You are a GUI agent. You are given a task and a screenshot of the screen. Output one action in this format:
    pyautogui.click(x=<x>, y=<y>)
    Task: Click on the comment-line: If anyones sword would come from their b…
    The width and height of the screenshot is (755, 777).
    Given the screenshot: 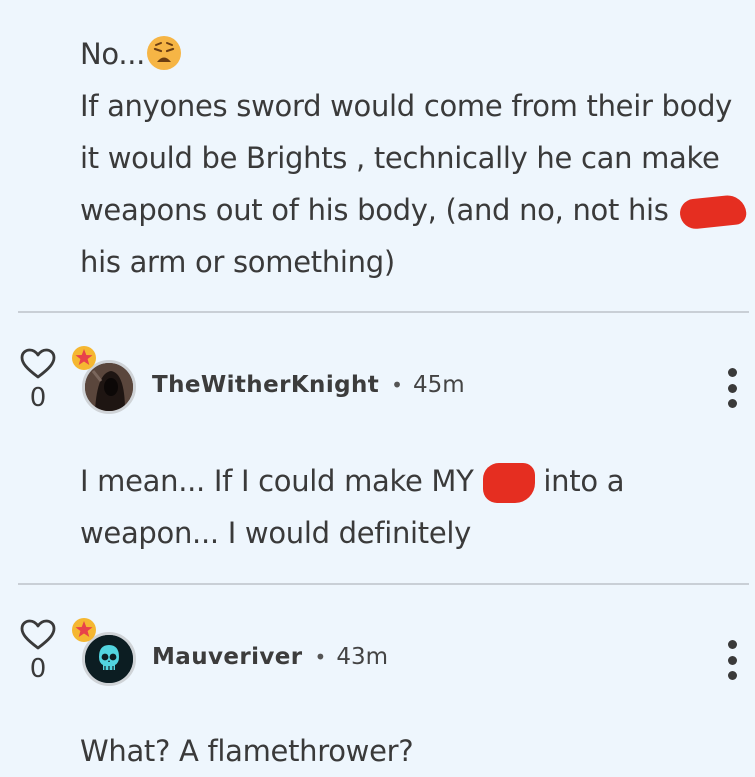 What is the action you would take?
    pyautogui.click(x=406, y=106)
    